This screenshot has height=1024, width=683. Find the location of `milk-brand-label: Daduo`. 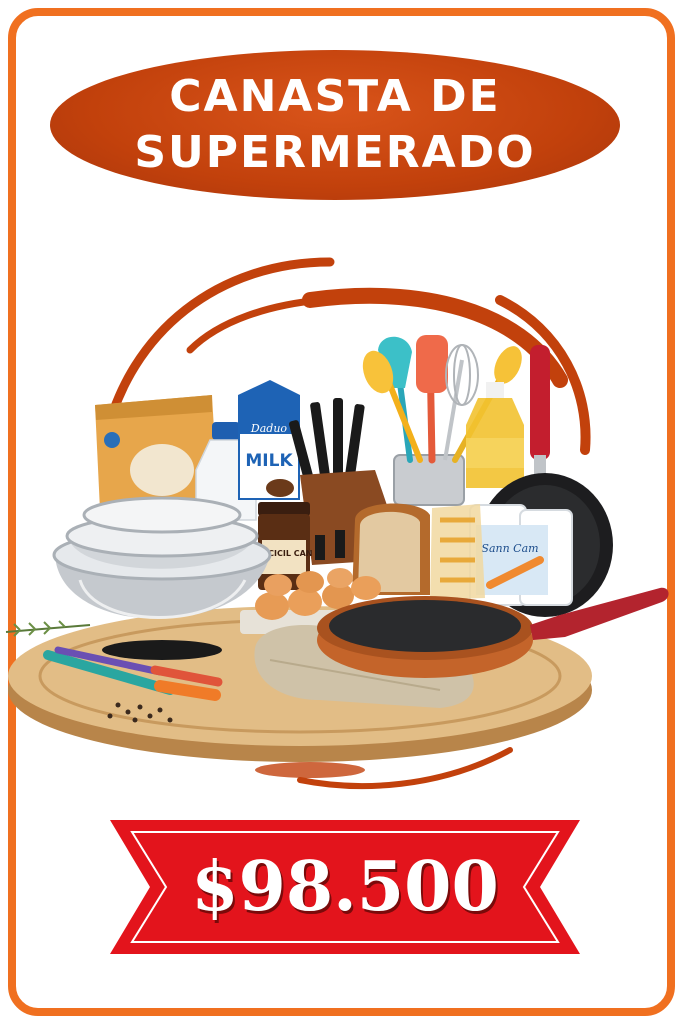

milk-brand-label: Daduo is located at coordinates (269, 428).